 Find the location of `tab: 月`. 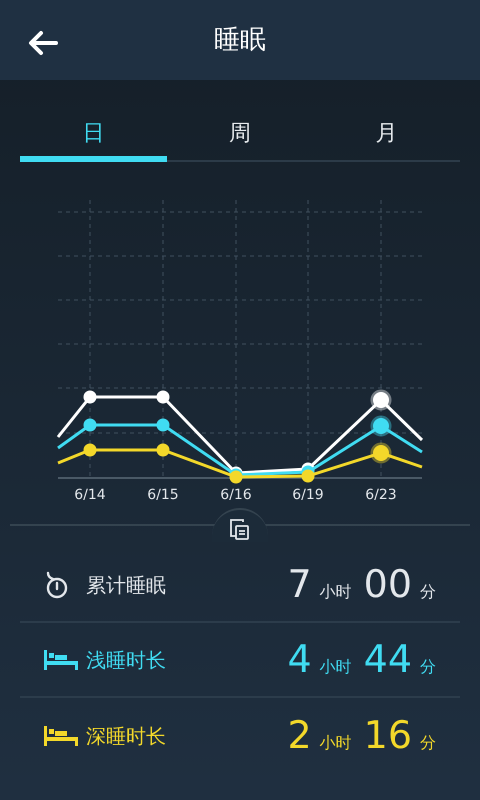

tab: 月 is located at coordinates (386, 136).